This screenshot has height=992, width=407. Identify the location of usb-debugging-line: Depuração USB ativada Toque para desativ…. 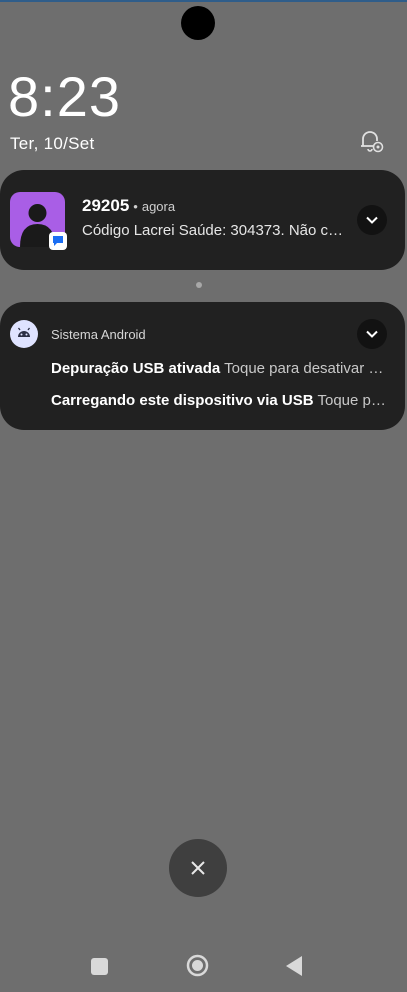
(219, 368).